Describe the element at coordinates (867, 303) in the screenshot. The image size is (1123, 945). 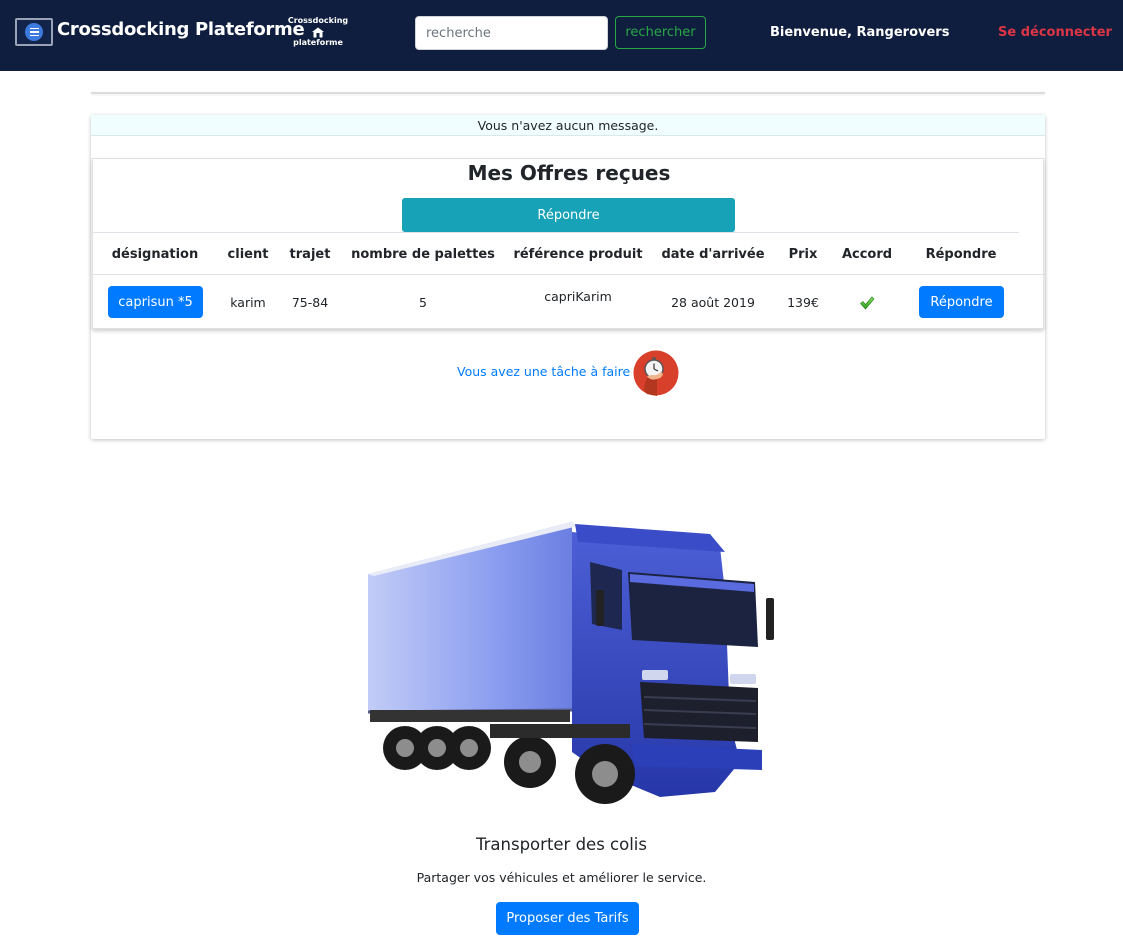
I see `check-icon` at that location.